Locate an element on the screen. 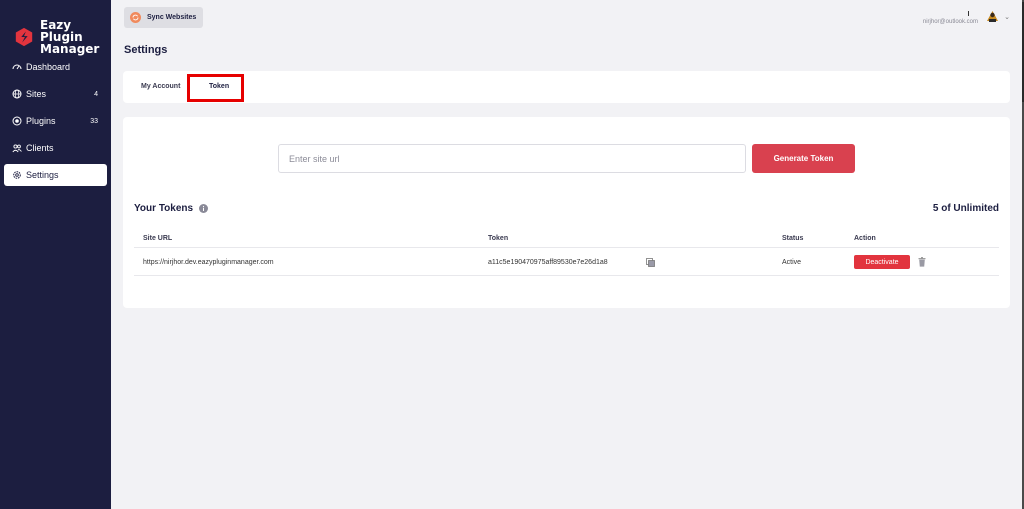 The height and width of the screenshot is (509, 1024). brand-name-line2: Manager is located at coordinates (70, 49).